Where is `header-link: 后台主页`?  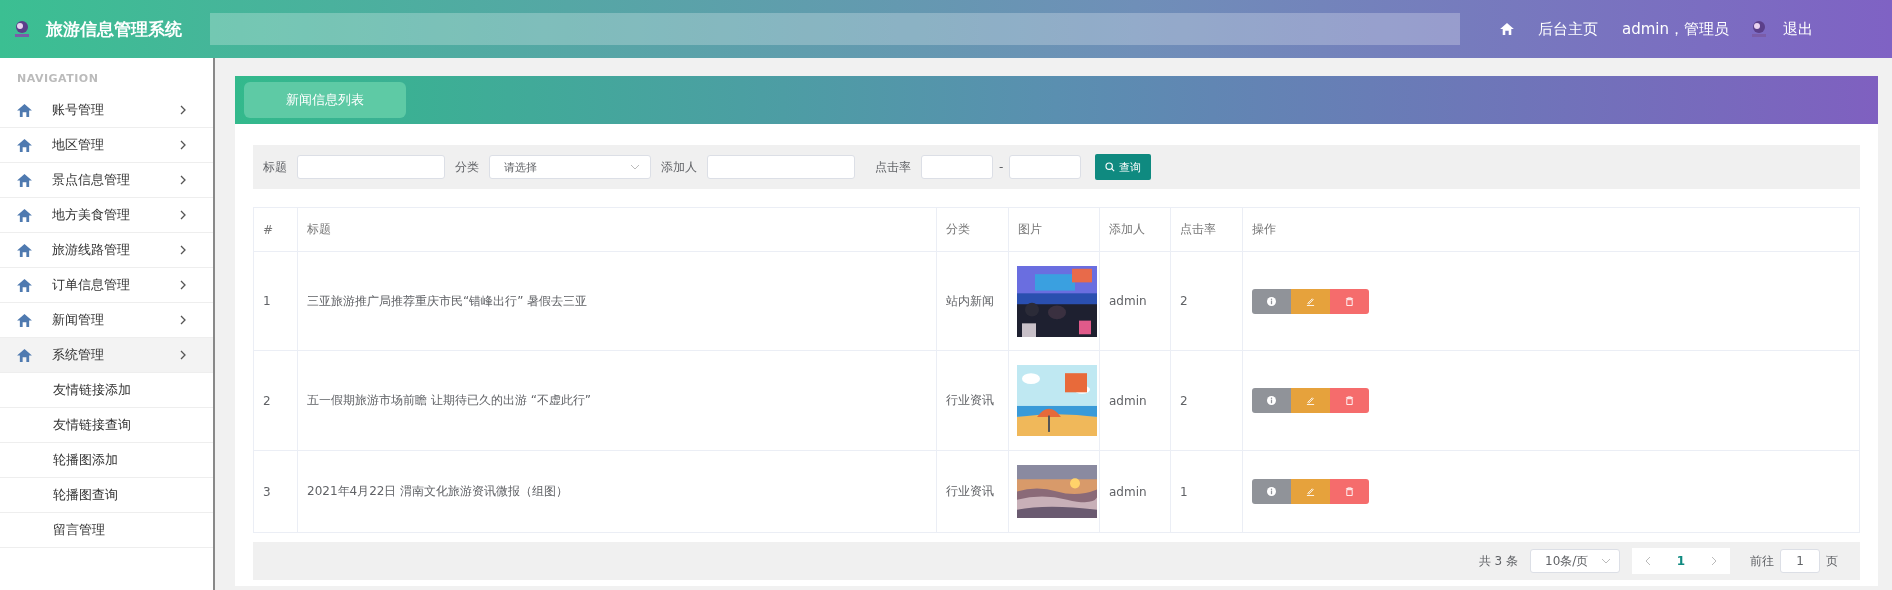
header-link: 后台主页 is located at coordinates (1568, 29).